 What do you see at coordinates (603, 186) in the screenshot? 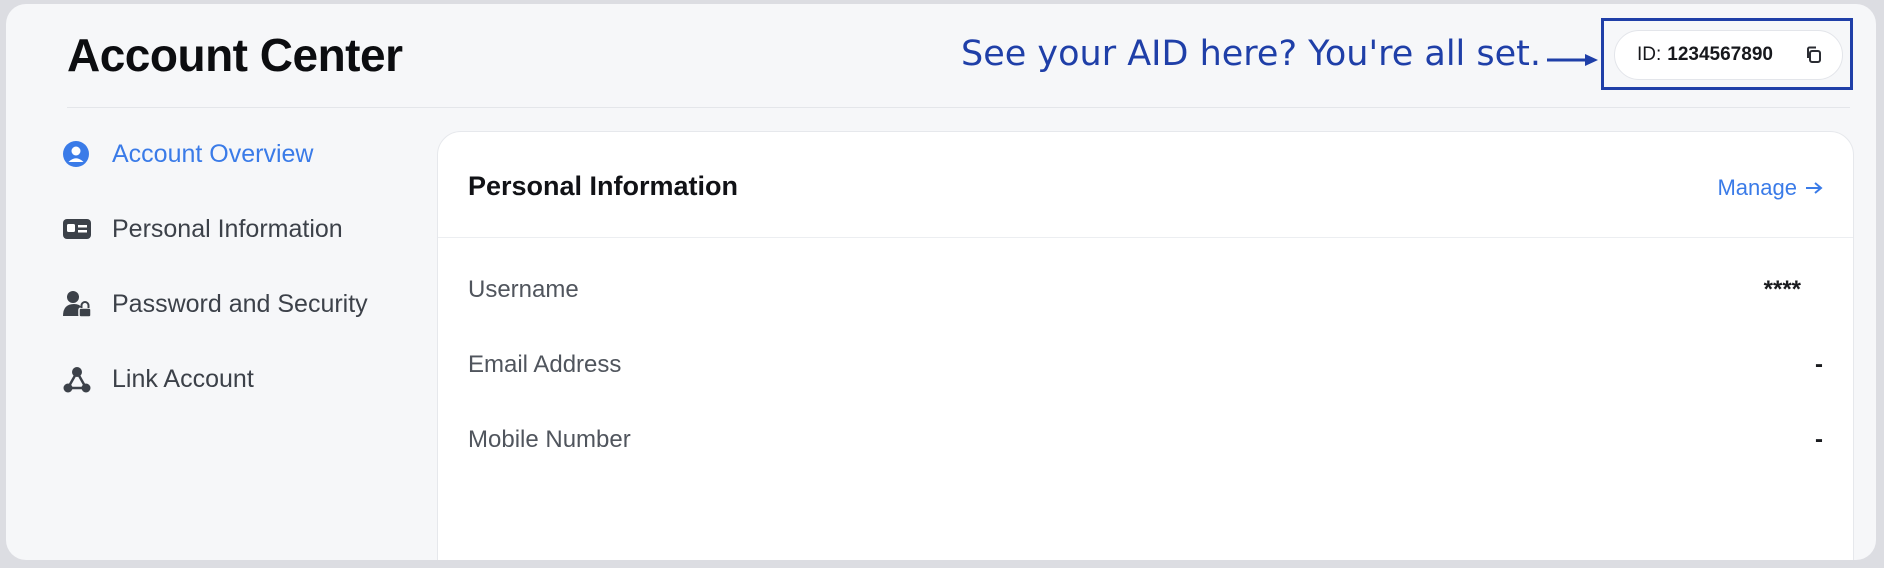
I see `card-title: Personal Information` at bounding box center [603, 186].